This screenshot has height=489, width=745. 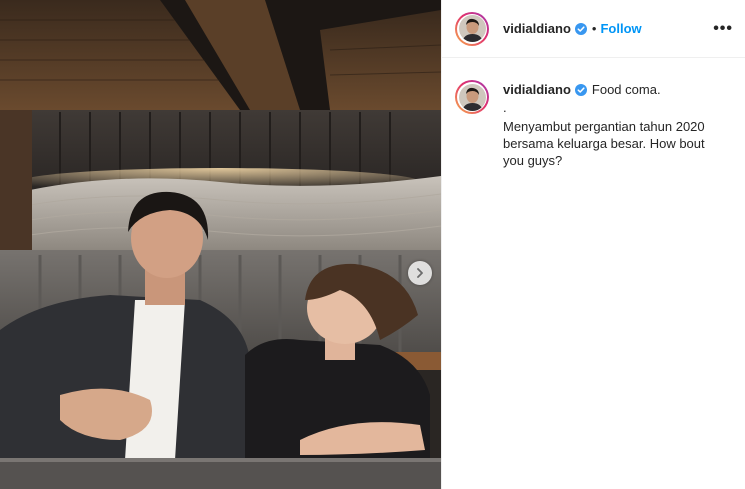 What do you see at coordinates (620, 28) in the screenshot?
I see `follow-button: Follow` at bounding box center [620, 28].